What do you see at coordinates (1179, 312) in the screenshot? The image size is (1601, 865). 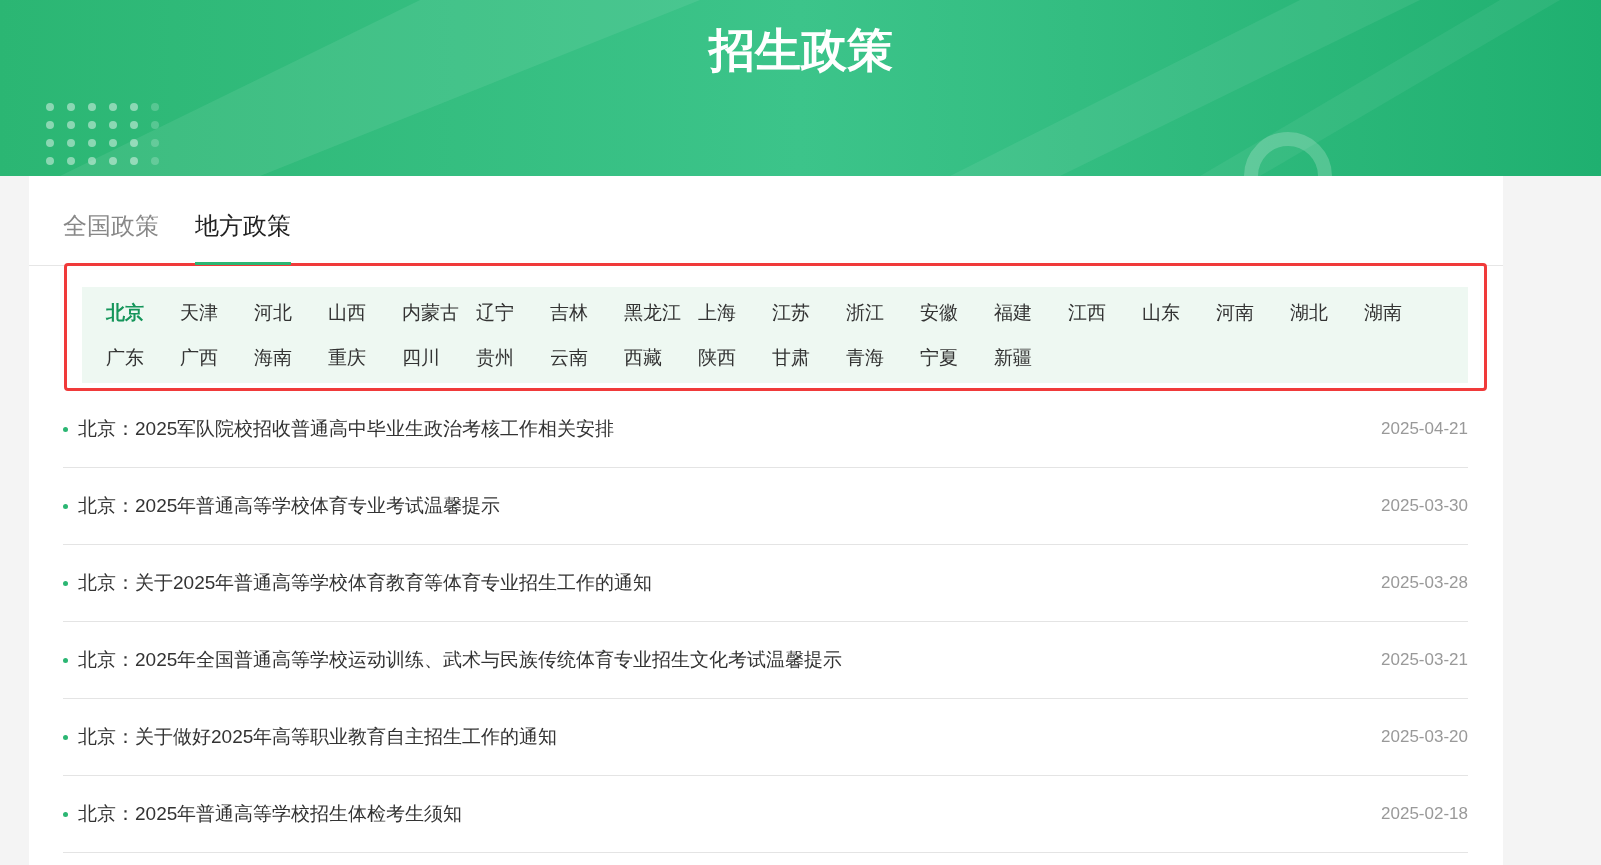 I see `region-link: 山东` at bounding box center [1179, 312].